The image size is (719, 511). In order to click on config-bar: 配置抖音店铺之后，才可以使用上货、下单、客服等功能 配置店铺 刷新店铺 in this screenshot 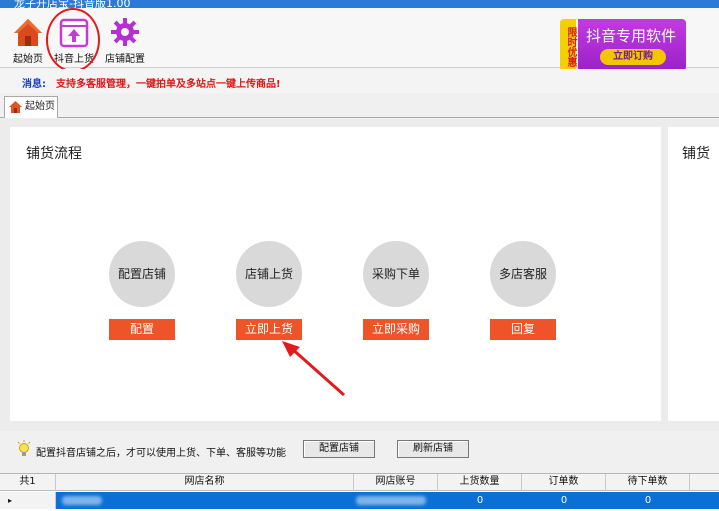, I will do `click(359, 450)`.